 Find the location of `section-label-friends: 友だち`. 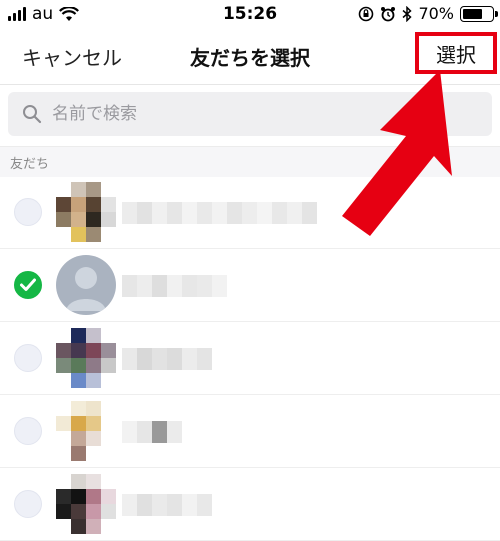

section-label-friends: 友だち is located at coordinates (30, 164).